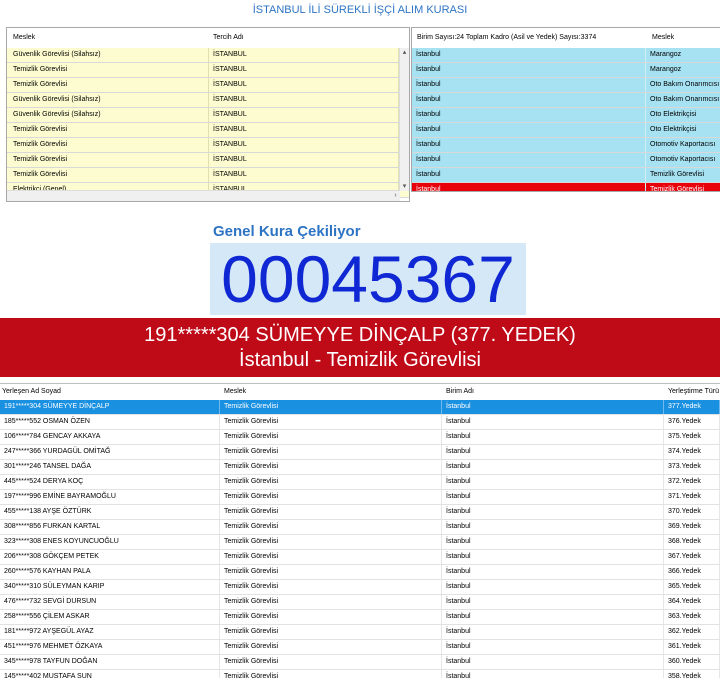 Image resolution: width=720 pixels, height=678 pixels. I want to click on ad-soyad-cell: 185*****552 OSMAN ÖZEN, so click(110, 422).